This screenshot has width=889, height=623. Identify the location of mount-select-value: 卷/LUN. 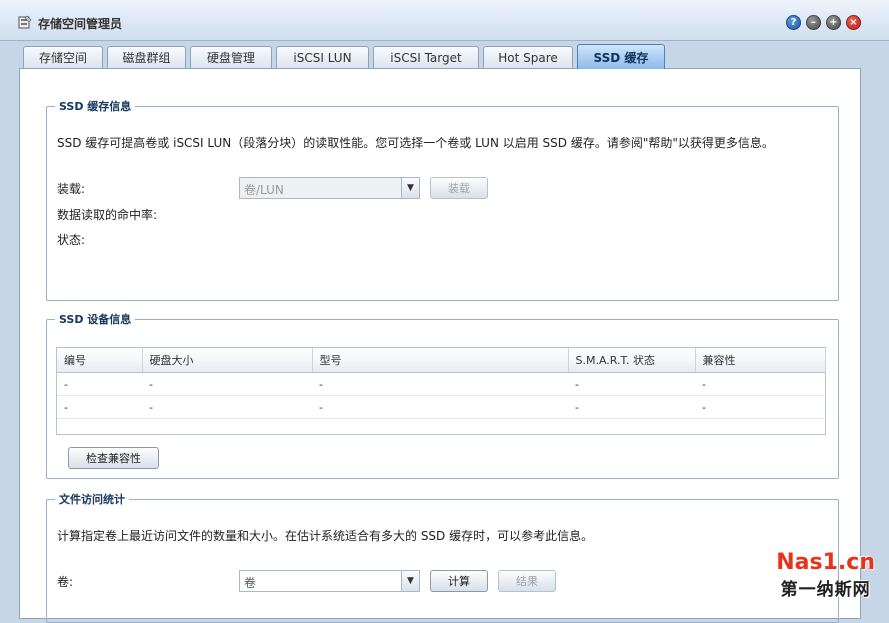
(264, 190).